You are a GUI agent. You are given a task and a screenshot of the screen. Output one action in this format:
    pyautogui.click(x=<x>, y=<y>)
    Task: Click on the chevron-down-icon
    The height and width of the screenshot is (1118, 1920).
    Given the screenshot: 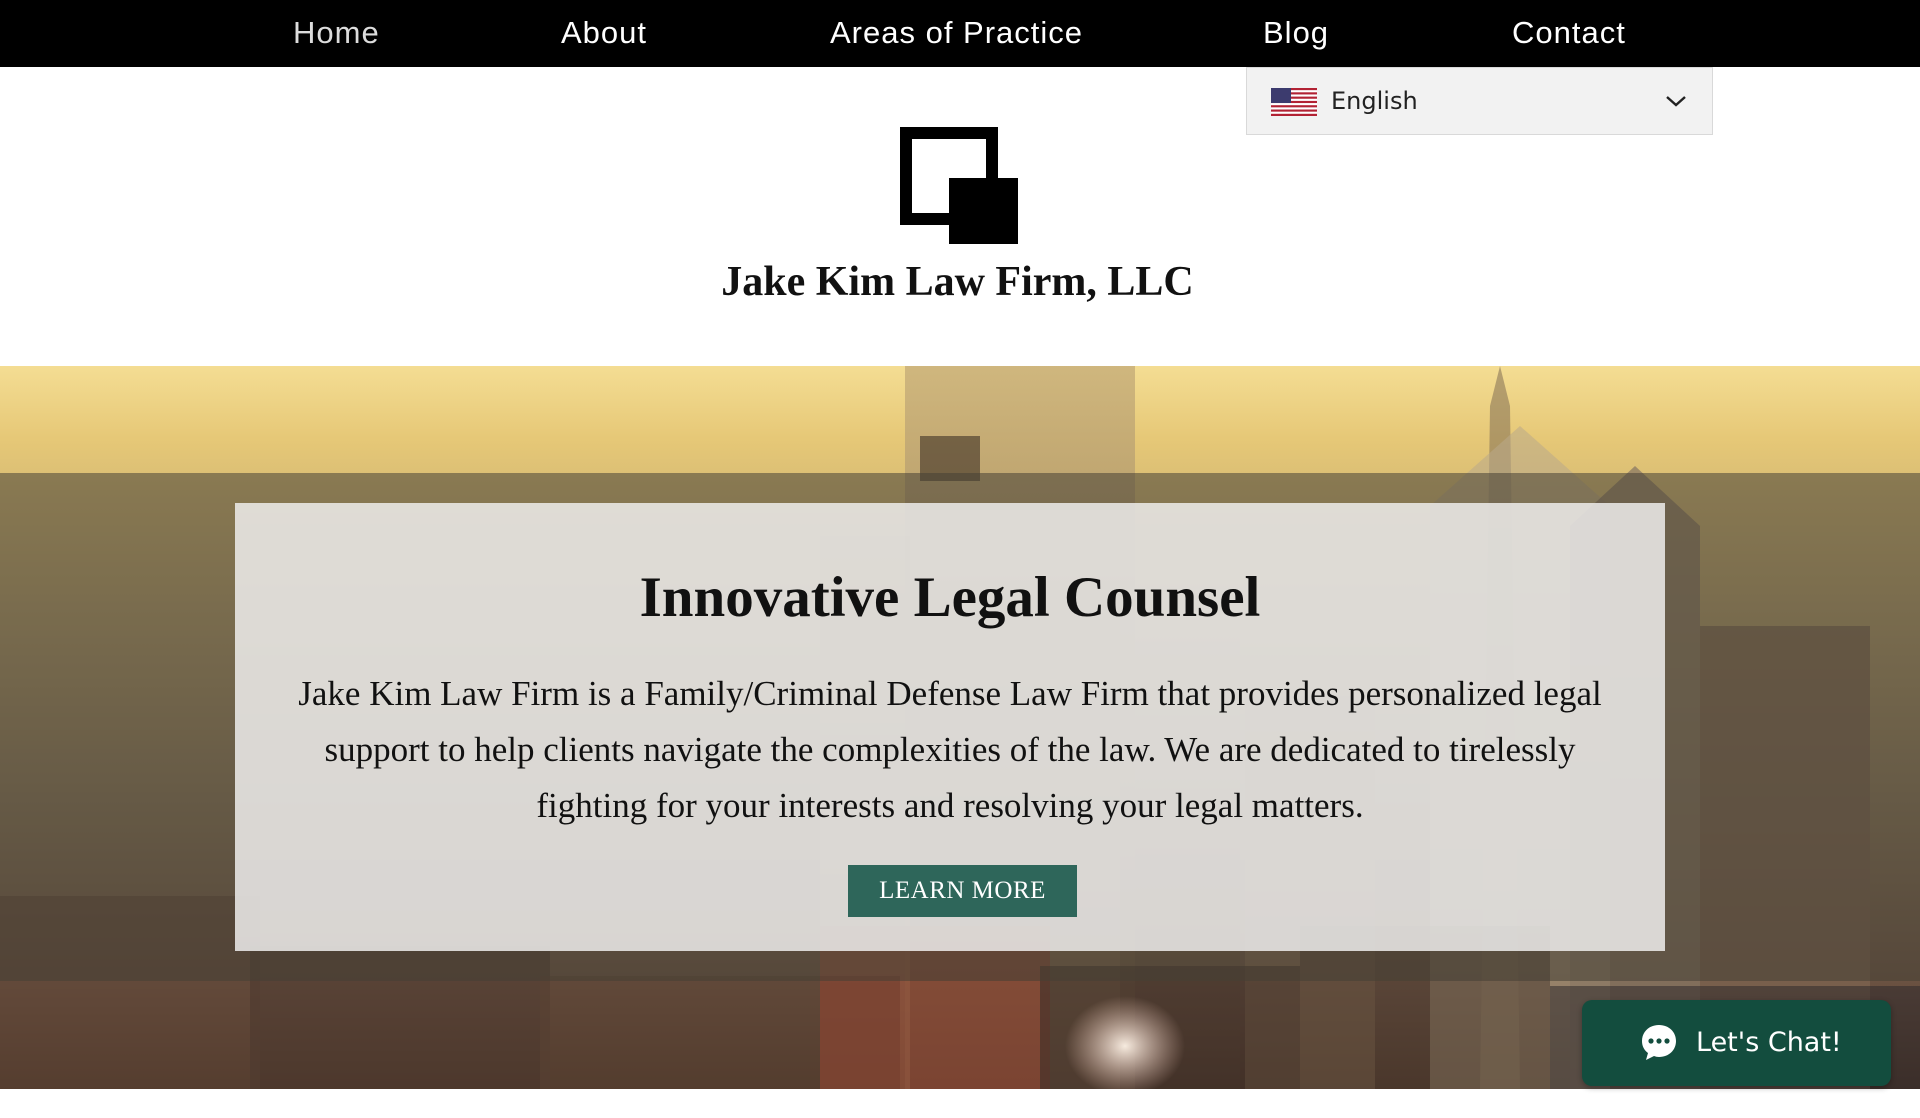 What is the action you would take?
    pyautogui.click(x=1676, y=101)
    